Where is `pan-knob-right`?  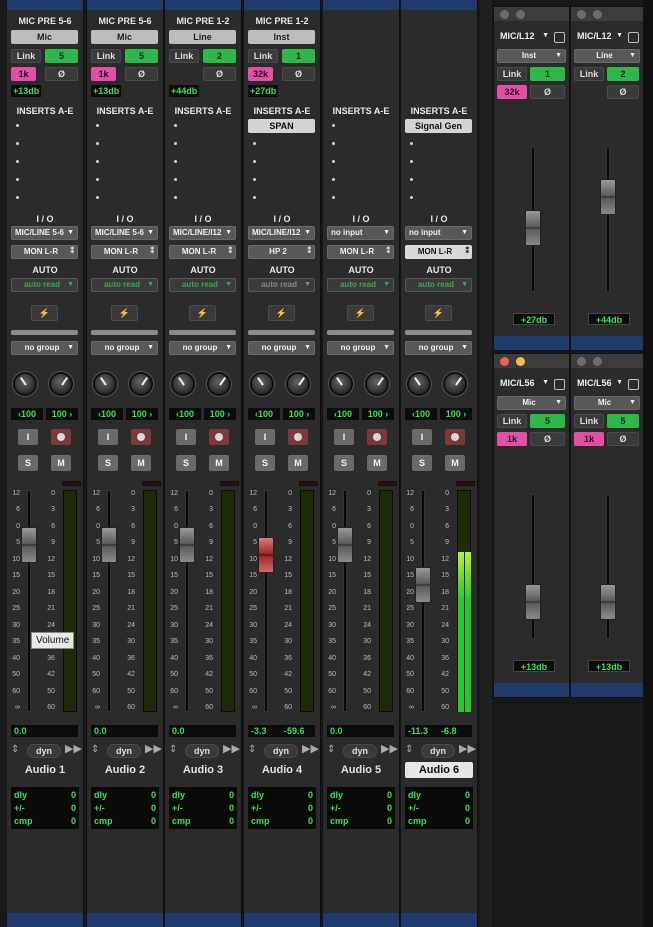 pan-knob-right is located at coordinates (377, 384).